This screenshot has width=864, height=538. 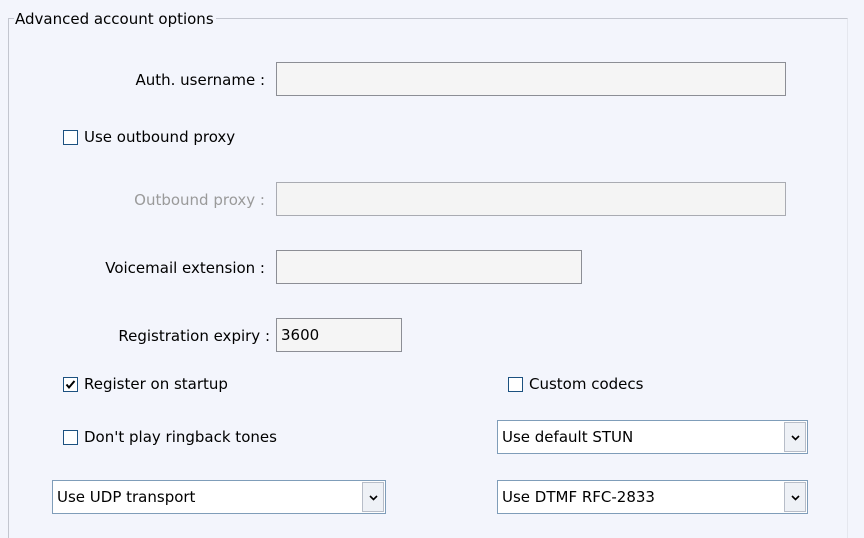 What do you see at coordinates (199, 200) in the screenshot?
I see `outbound-proxy-label: Outbound proxy :` at bounding box center [199, 200].